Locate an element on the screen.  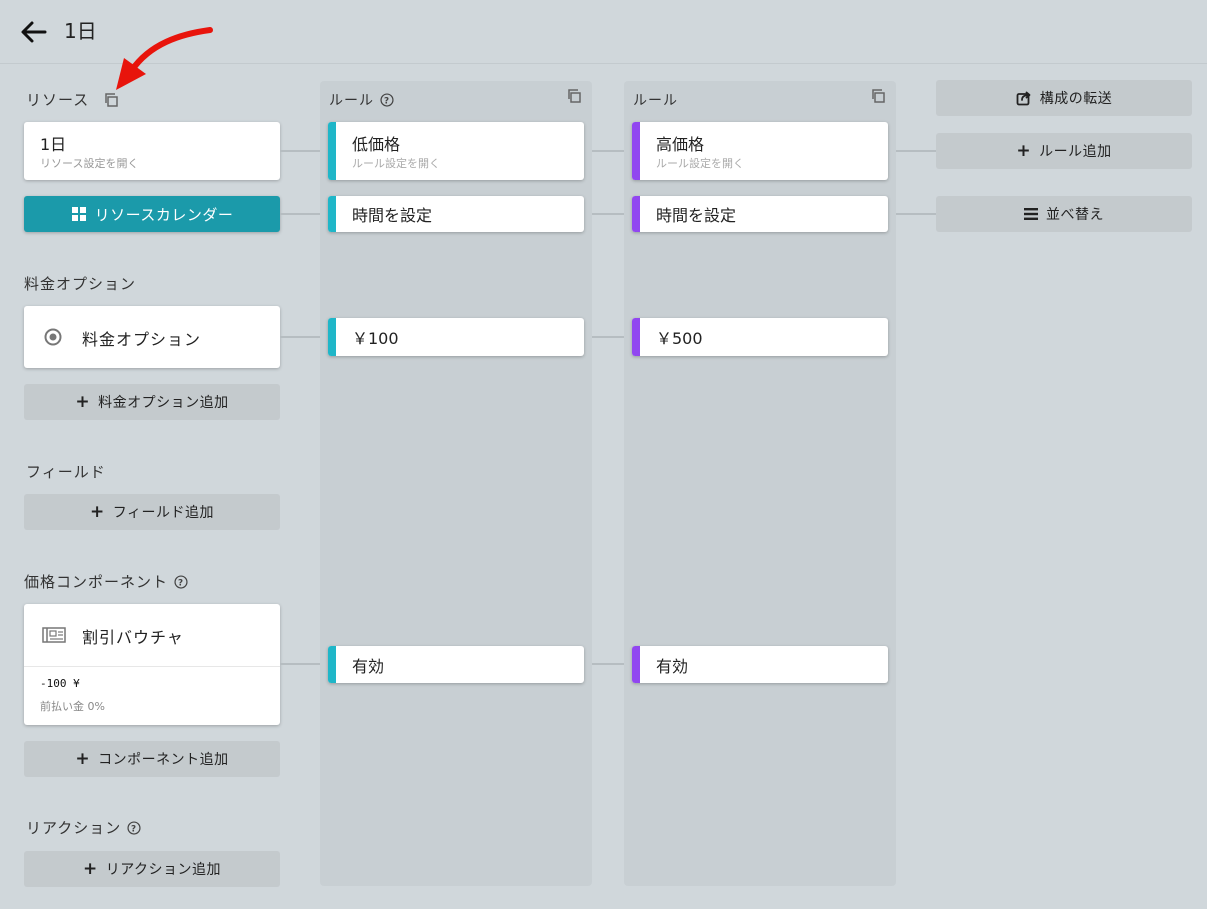
annotation-arrow-icon is located at coordinates (164, 58).